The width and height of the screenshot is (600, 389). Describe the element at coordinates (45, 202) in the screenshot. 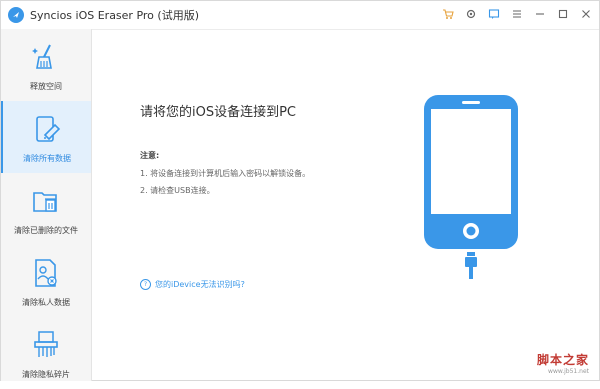

I see `folder-trash-icon` at that location.